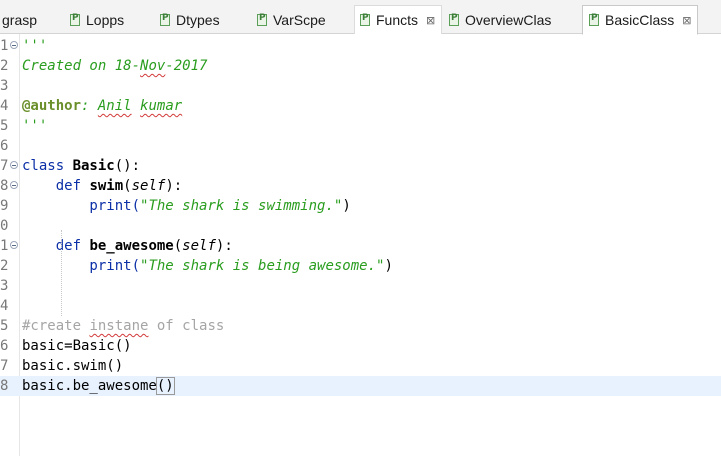  Describe the element at coordinates (186, 326) in the screenshot. I see `comment: of class` at that location.